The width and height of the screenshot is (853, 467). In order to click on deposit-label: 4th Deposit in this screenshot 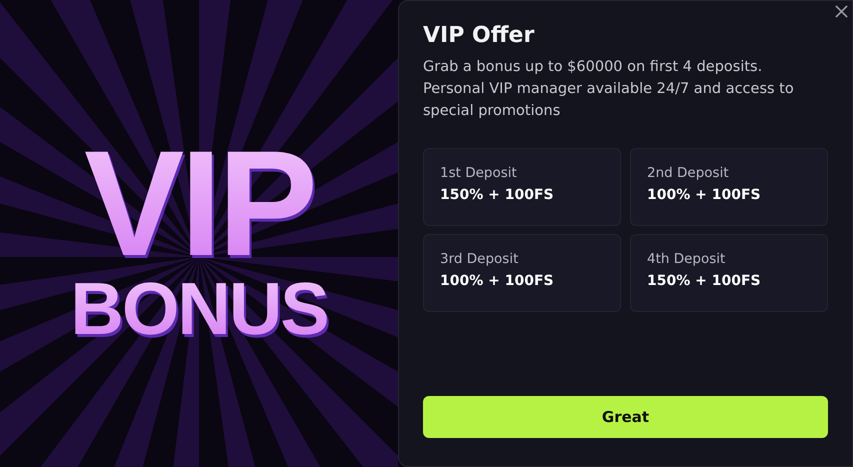, I will do `click(686, 259)`.